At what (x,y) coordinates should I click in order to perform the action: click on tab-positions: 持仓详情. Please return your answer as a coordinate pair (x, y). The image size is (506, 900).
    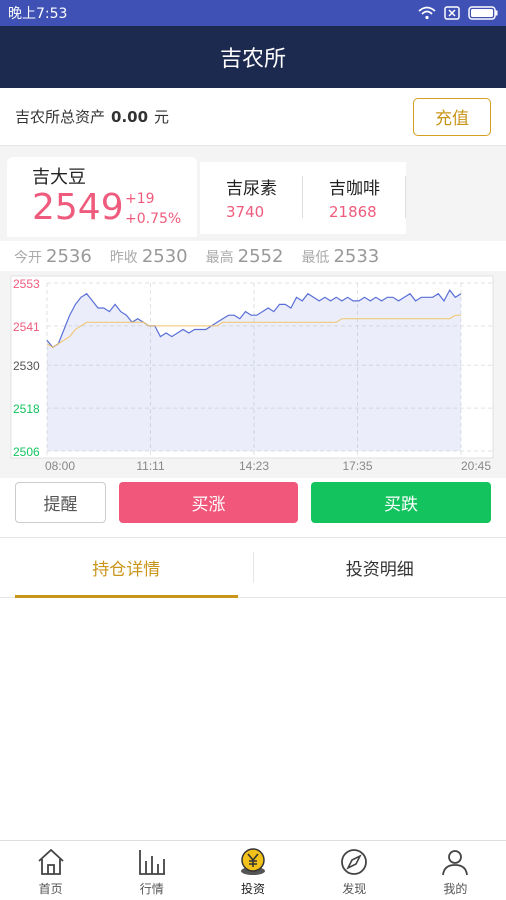
    Looking at the image, I should click on (126, 568).